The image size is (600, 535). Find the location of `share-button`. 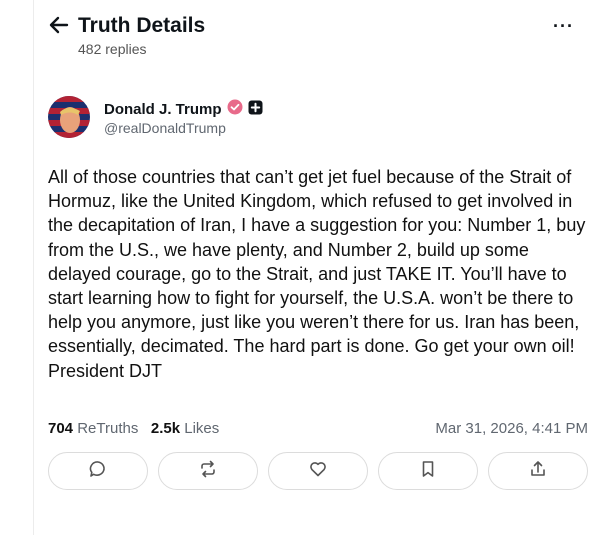

share-button is located at coordinates (538, 471).